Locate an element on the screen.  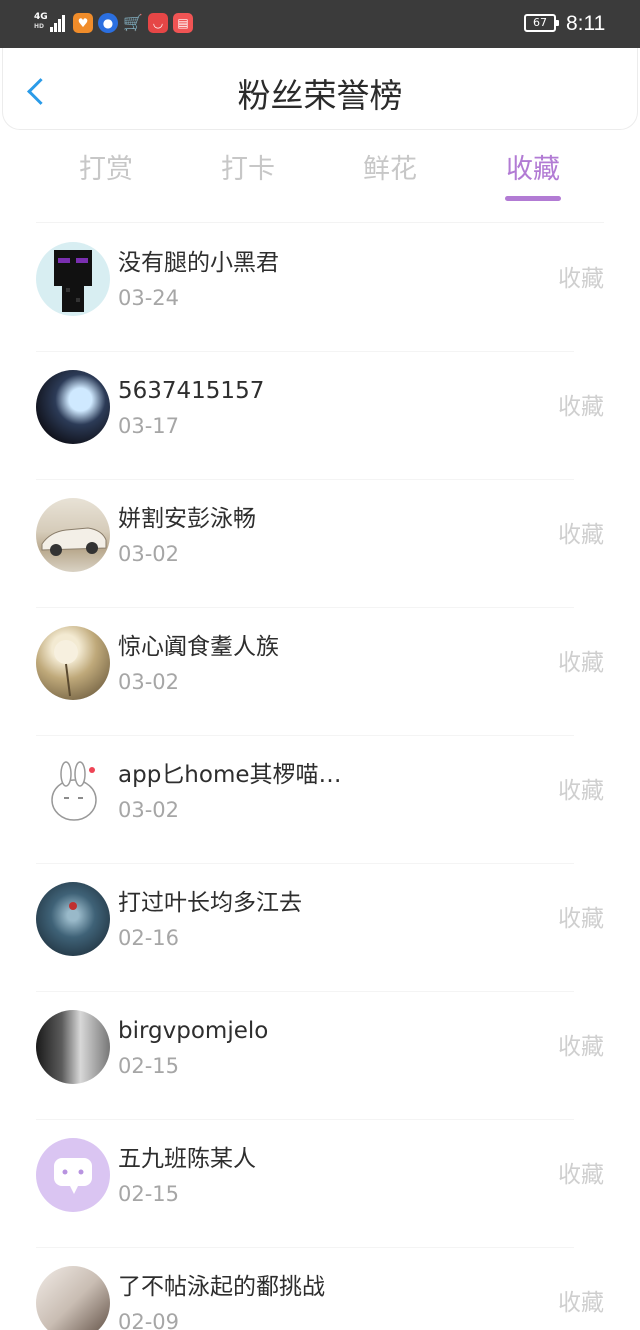
status-bar: 4G HD ♥ ● 🛒 ◡ ▤ 67 8:11 is located at coordinates (320, 24).